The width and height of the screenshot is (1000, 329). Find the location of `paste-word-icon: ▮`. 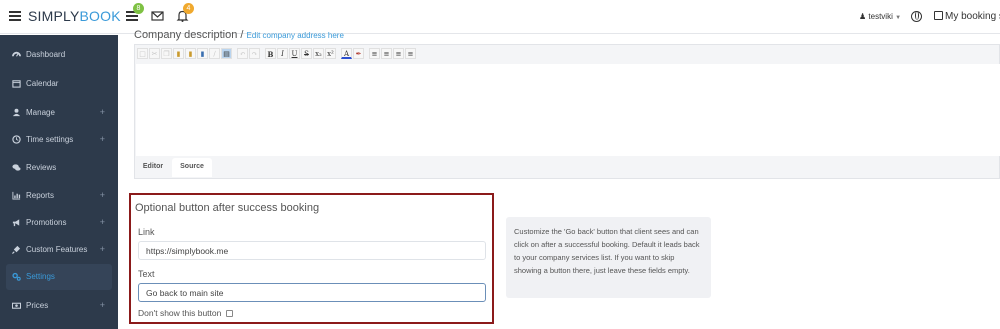

paste-word-icon: ▮ is located at coordinates (202, 53).